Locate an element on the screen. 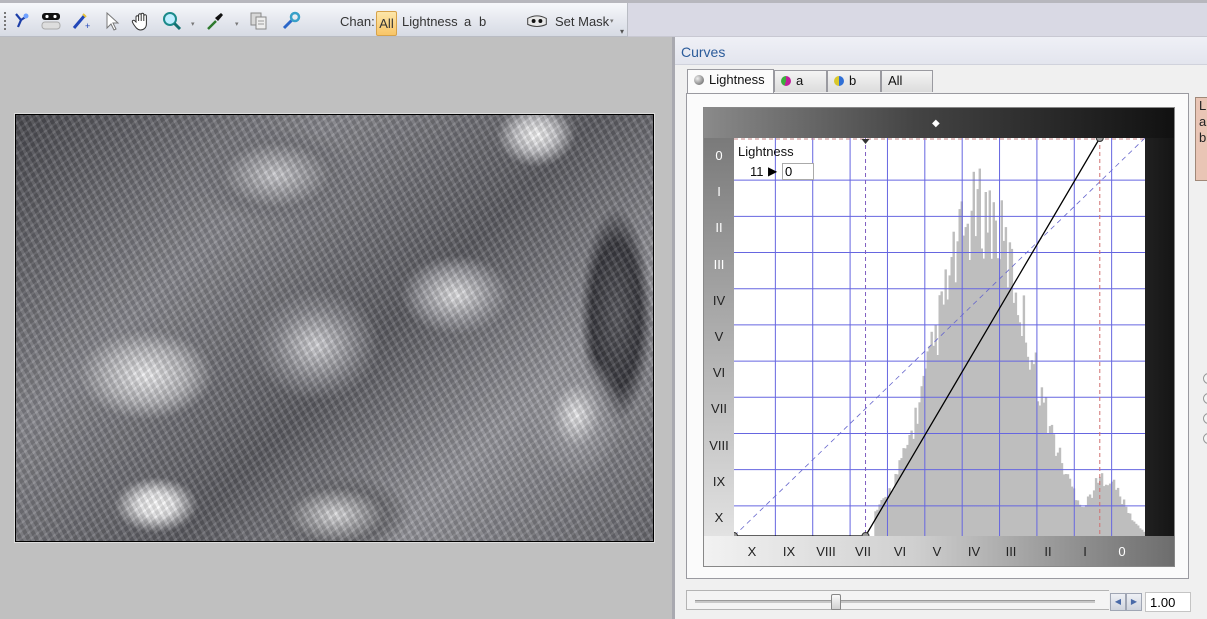 The width and height of the screenshot is (1207, 619). y-zone-label: IX is located at coordinates (719, 481).